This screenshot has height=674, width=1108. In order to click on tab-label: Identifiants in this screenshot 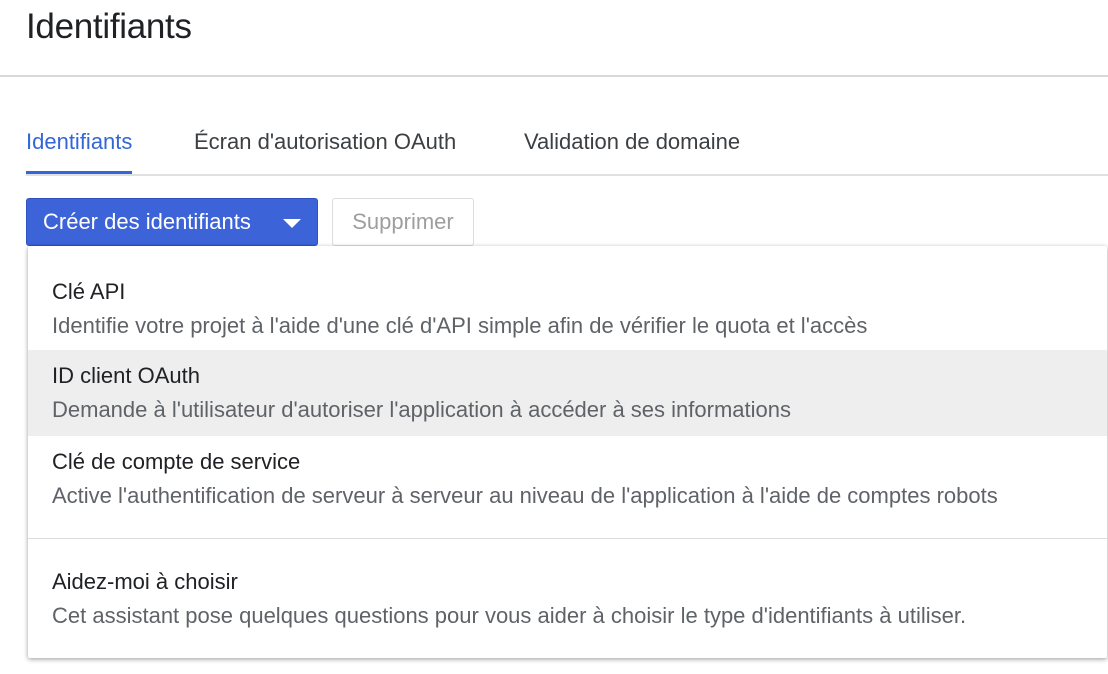, I will do `click(79, 141)`.